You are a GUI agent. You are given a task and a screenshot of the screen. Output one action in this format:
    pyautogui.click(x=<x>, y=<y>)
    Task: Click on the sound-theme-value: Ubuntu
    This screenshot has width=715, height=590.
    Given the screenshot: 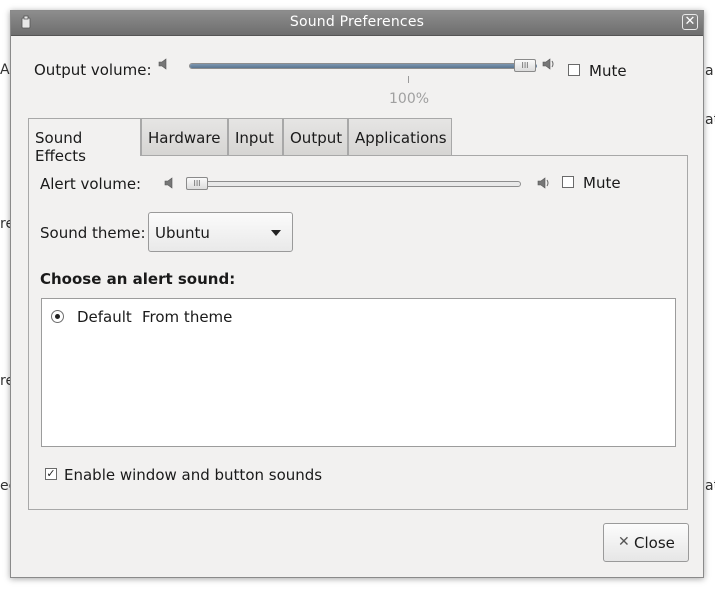 What is the action you would take?
    pyautogui.click(x=182, y=233)
    